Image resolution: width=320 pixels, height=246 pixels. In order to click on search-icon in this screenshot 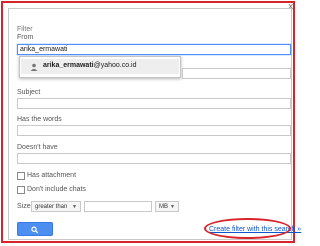, I will do `click(35, 230)`.